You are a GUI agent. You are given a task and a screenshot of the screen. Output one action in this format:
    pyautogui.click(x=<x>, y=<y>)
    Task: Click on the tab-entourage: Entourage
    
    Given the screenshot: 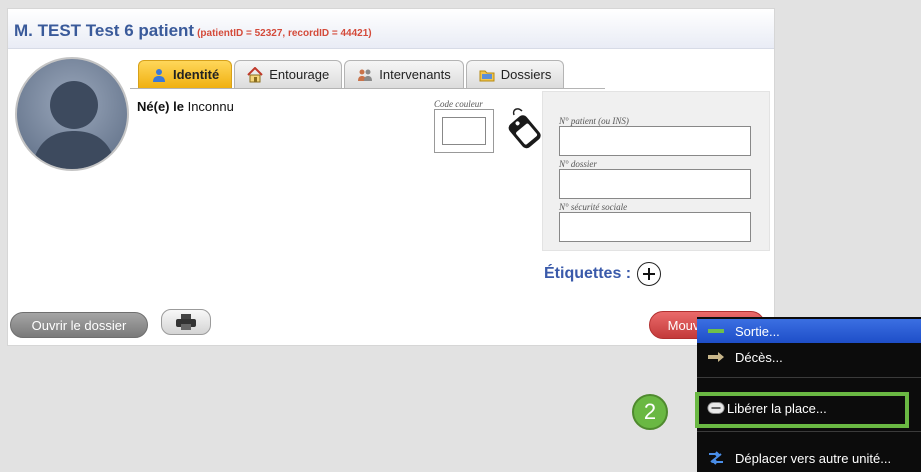 What is the action you would take?
    pyautogui.click(x=288, y=74)
    